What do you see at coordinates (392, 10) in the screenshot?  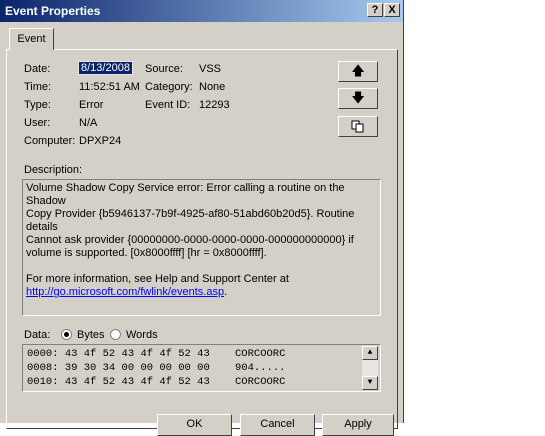 I see `close-button: X` at bounding box center [392, 10].